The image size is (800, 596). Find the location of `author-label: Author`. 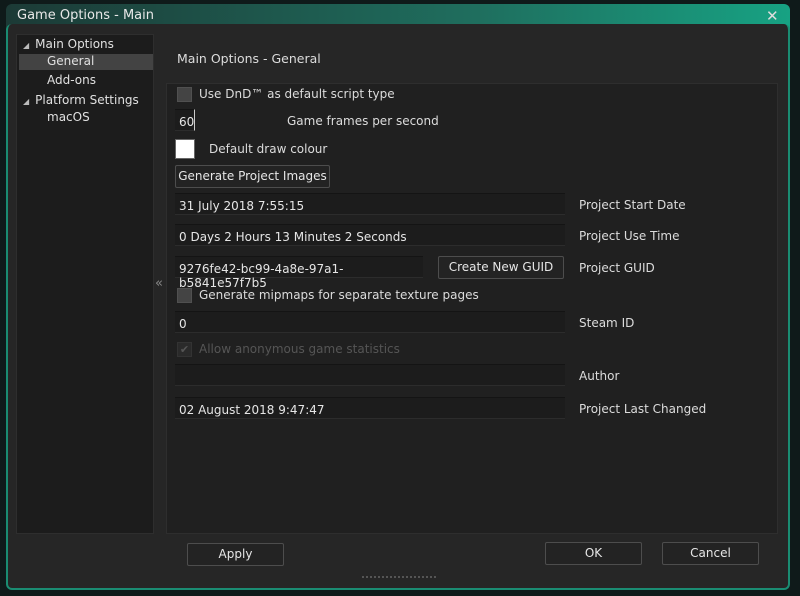

author-label: Author is located at coordinates (599, 376).